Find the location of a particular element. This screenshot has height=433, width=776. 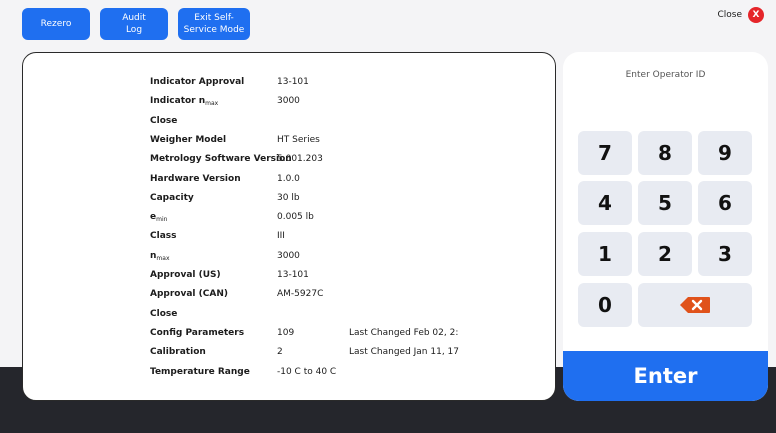

info-label-text: Approval (CAN) is located at coordinates (189, 294).